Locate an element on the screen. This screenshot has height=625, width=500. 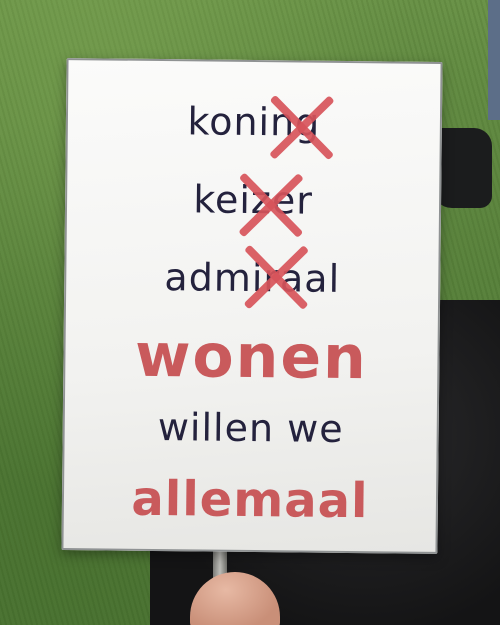
struck-word-admiraal: admiraal is located at coordinates (252, 278).